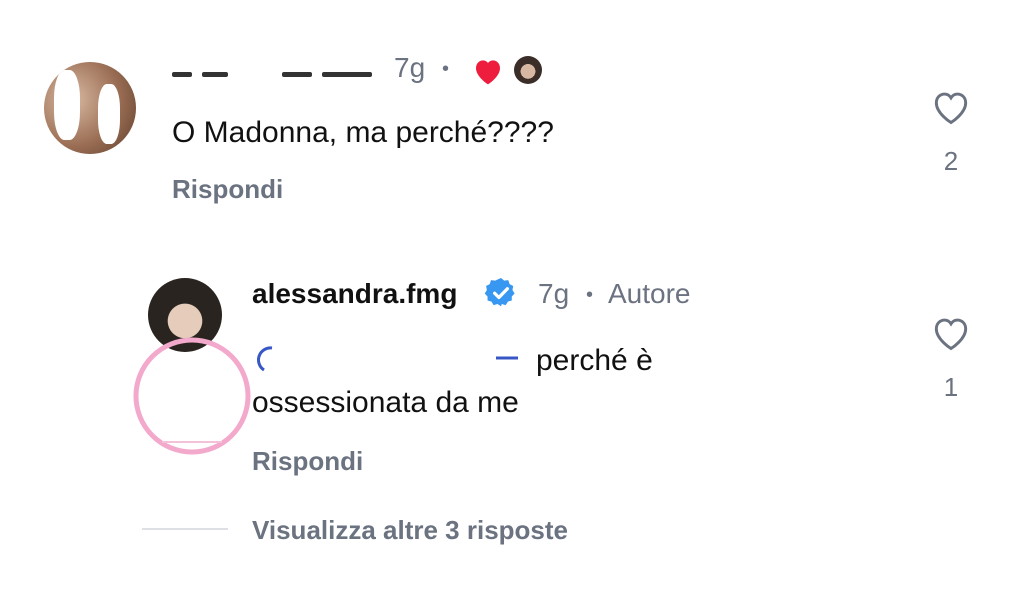 The width and height of the screenshot is (1024, 605). What do you see at coordinates (185, 529) in the screenshot?
I see `thread-divider` at bounding box center [185, 529].